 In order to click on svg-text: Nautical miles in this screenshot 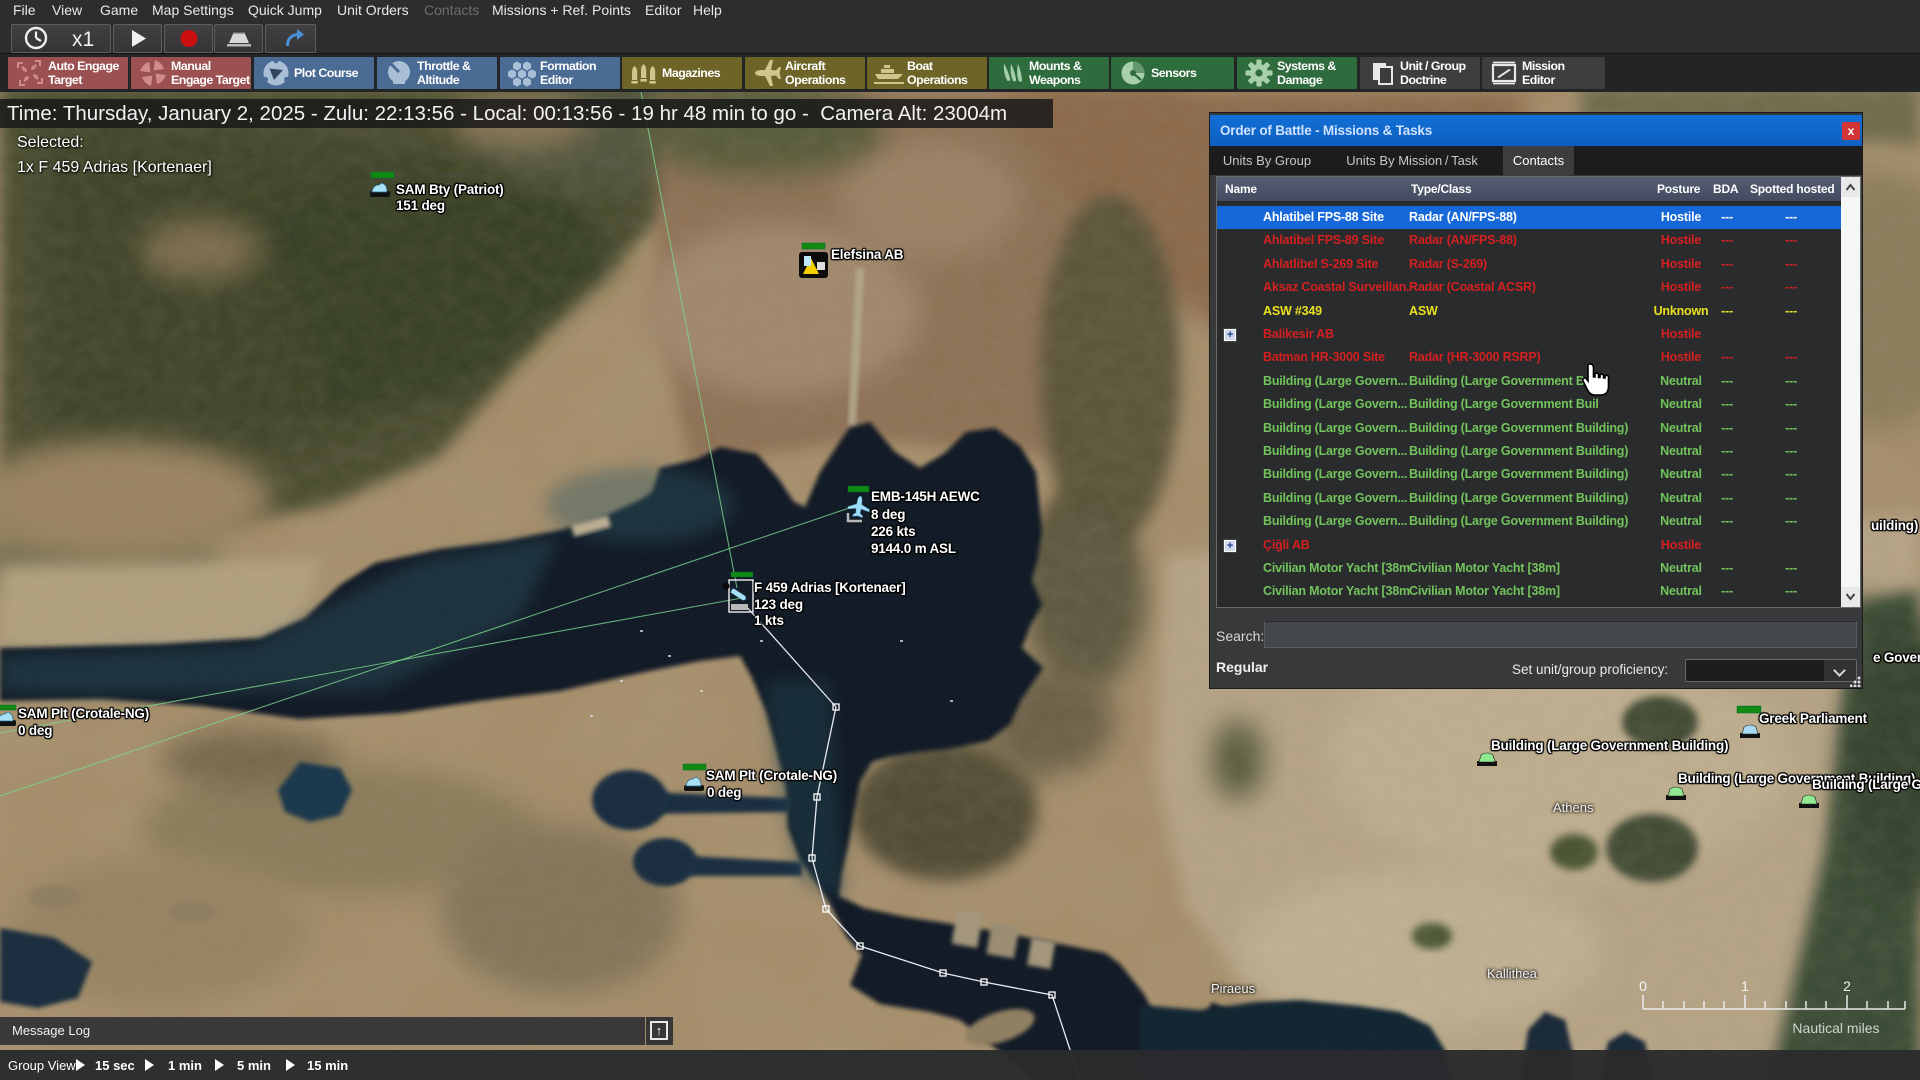, I will do `click(1835, 1028)`.